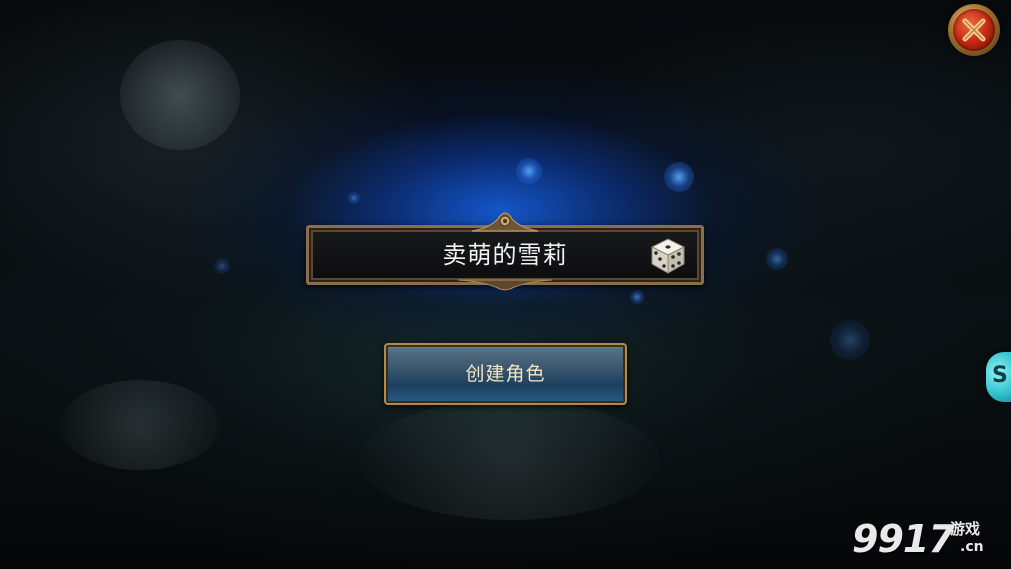 The width and height of the screenshot is (1011, 569). Describe the element at coordinates (972, 547) in the screenshot. I see `watermark-domain: .cn` at that location.